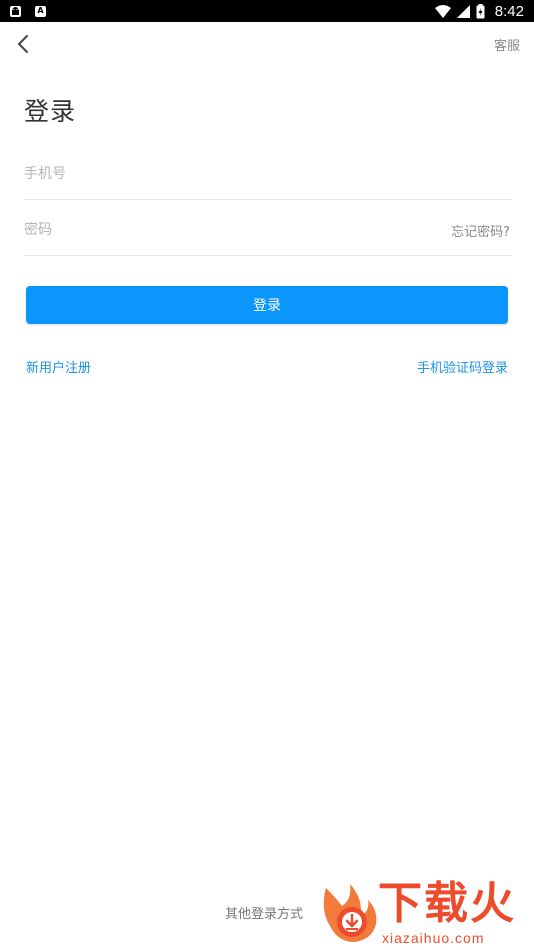 The height and width of the screenshot is (950, 534). What do you see at coordinates (214, 174) in the screenshot?
I see `phone-input` at bounding box center [214, 174].